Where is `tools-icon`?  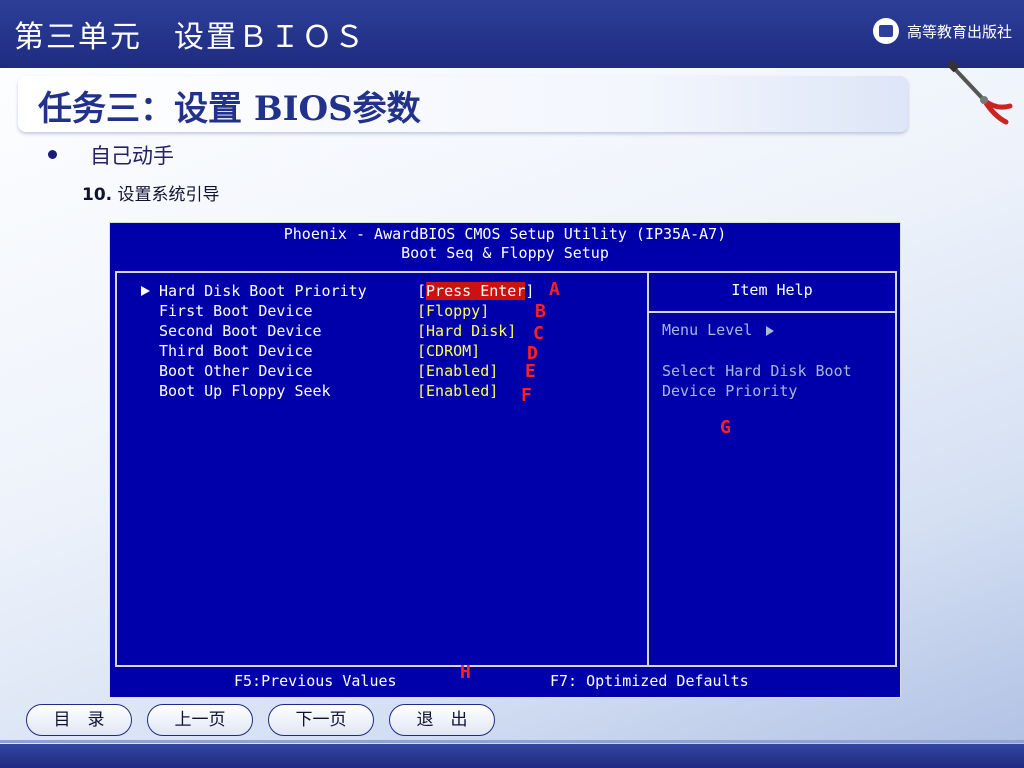
tools-icon is located at coordinates (979, 92).